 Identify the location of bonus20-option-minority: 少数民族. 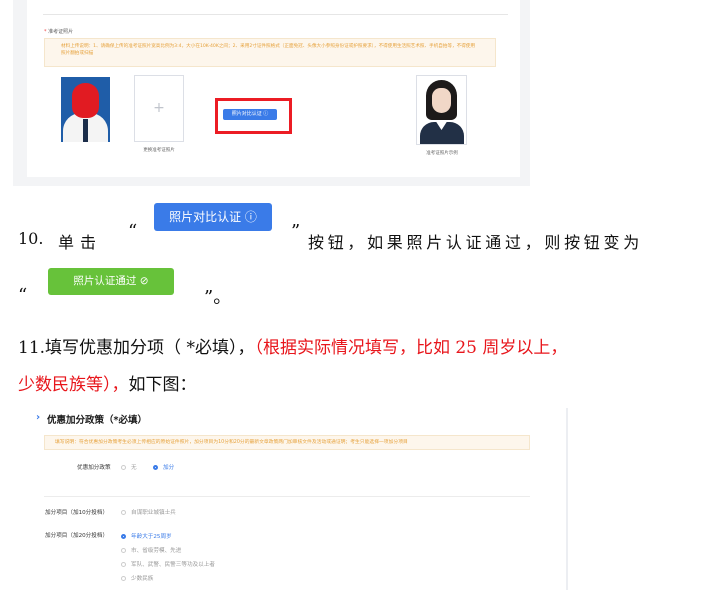
(137, 578).